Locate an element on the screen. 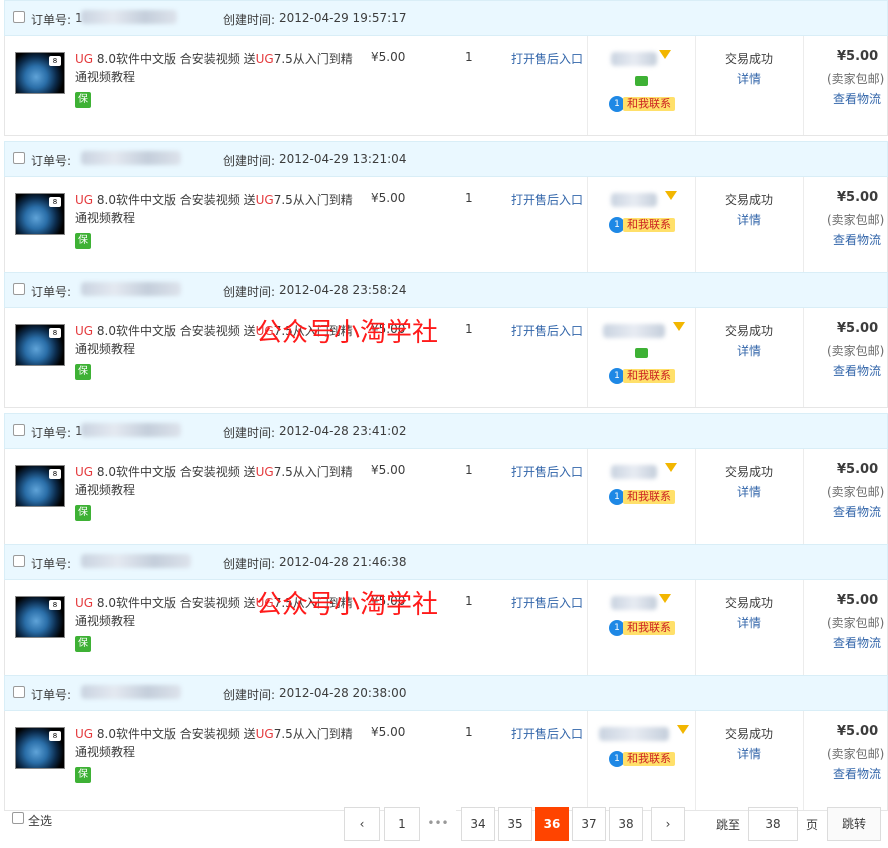  shipping-note: (卖家包邮) is located at coordinates (856, 623).